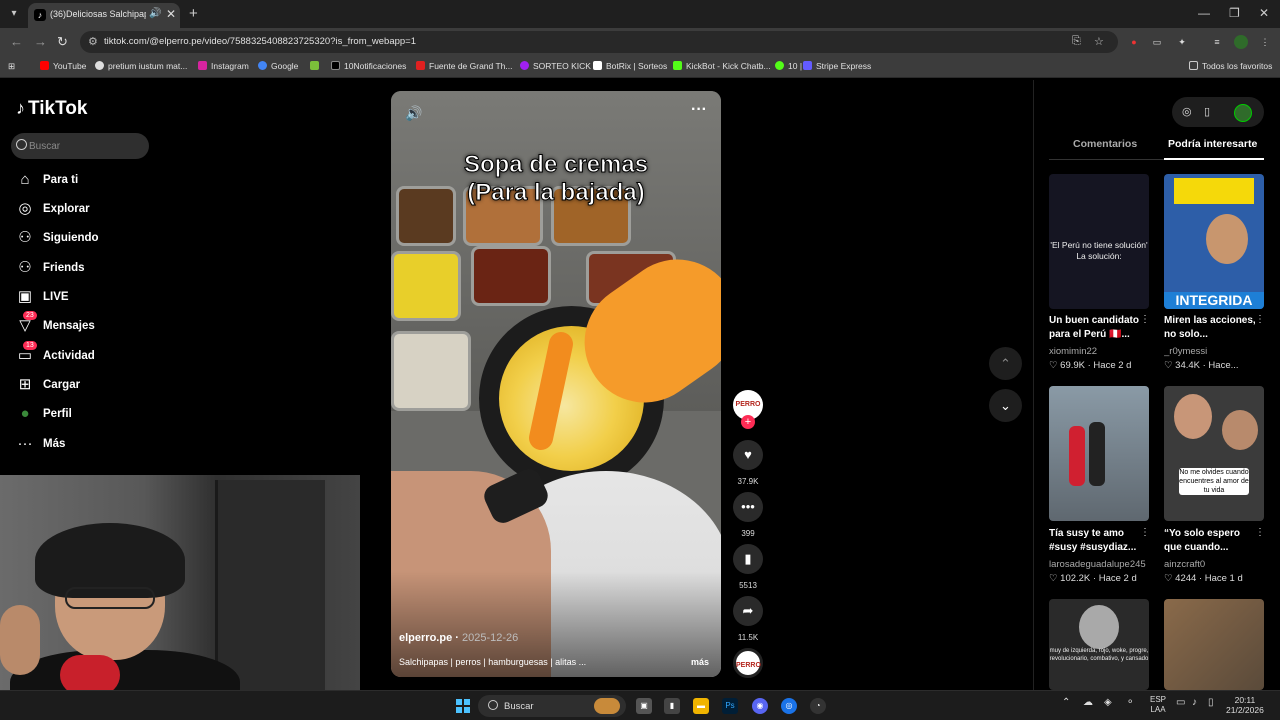  What do you see at coordinates (1005, 363) in the screenshot?
I see `previous-video-button: ⌃` at bounding box center [1005, 363].